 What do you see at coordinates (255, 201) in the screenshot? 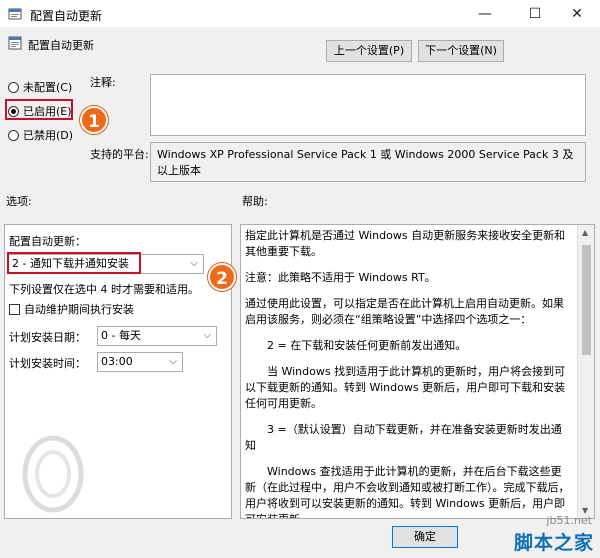
I see `help-section-label: 帮助:` at bounding box center [255, 201].